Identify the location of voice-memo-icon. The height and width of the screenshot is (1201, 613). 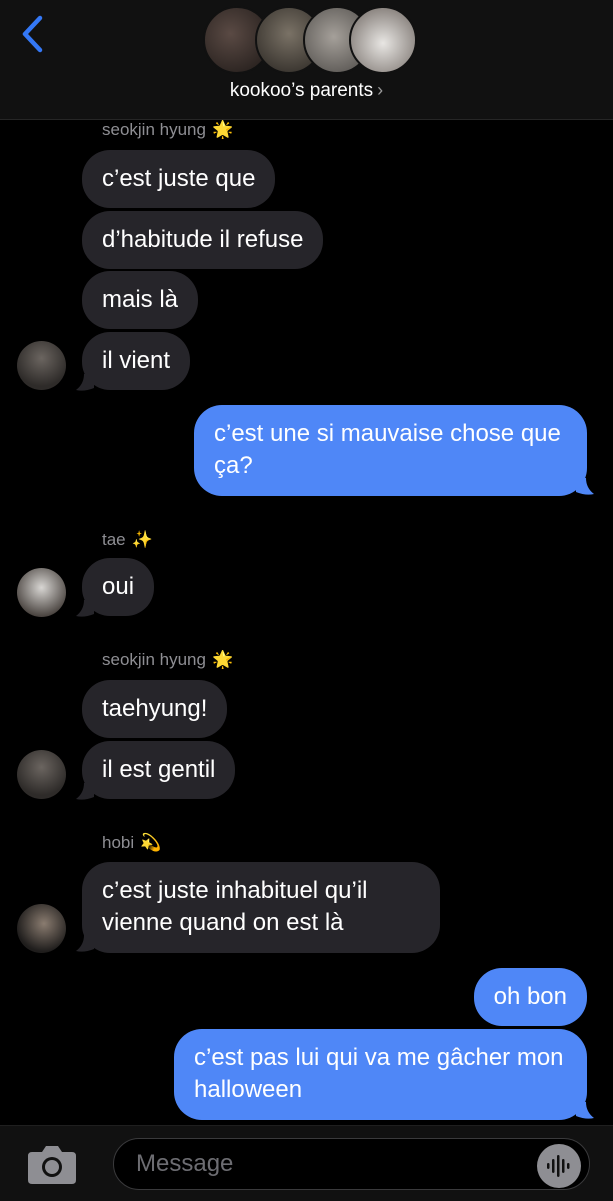
(559, 1166).